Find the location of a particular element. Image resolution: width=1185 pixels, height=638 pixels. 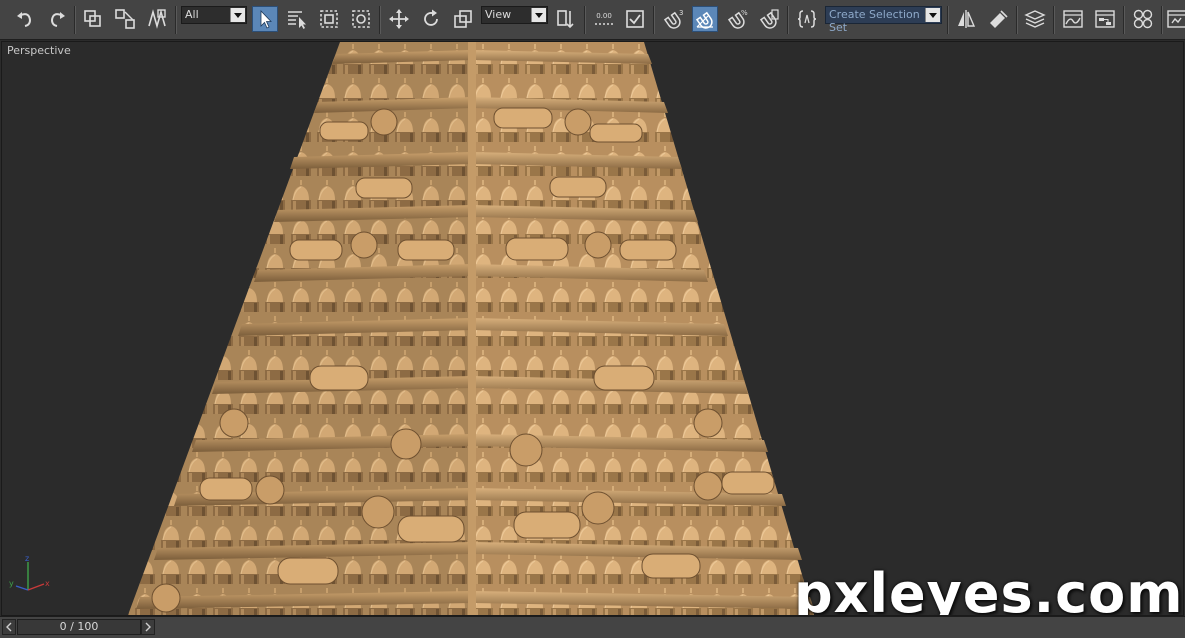

axis-x-label: x is located at coordinates (47, 583).